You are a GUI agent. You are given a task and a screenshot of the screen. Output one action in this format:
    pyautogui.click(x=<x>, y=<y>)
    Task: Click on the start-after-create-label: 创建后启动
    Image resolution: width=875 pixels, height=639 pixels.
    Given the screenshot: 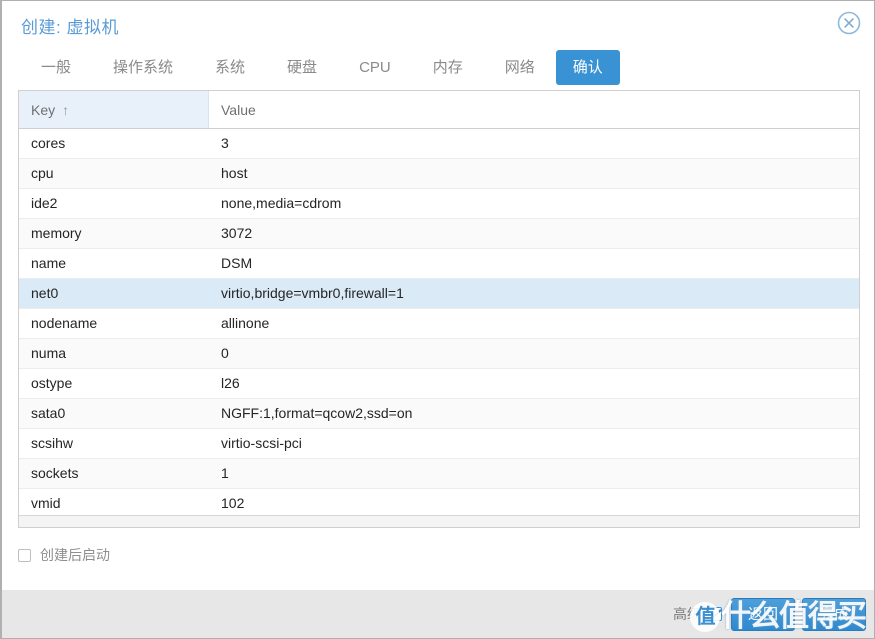 What is the action you would take?
    pyautogui.click(x=75, y=555)
    